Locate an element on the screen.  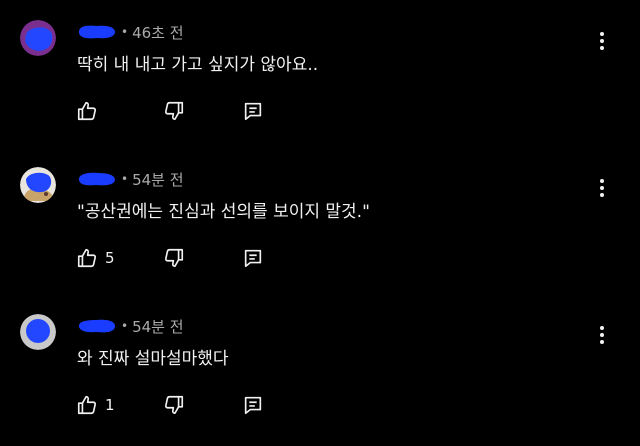
like-button: 1 is located at coordinates (95, 405).